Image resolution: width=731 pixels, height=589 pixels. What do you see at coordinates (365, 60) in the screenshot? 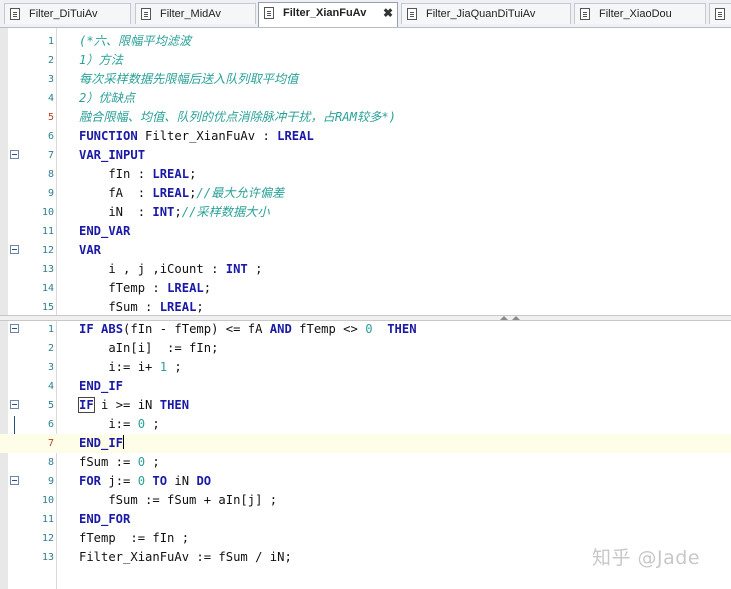
I see `code-line: 2 1）方法` at bounding box center [365, 60].